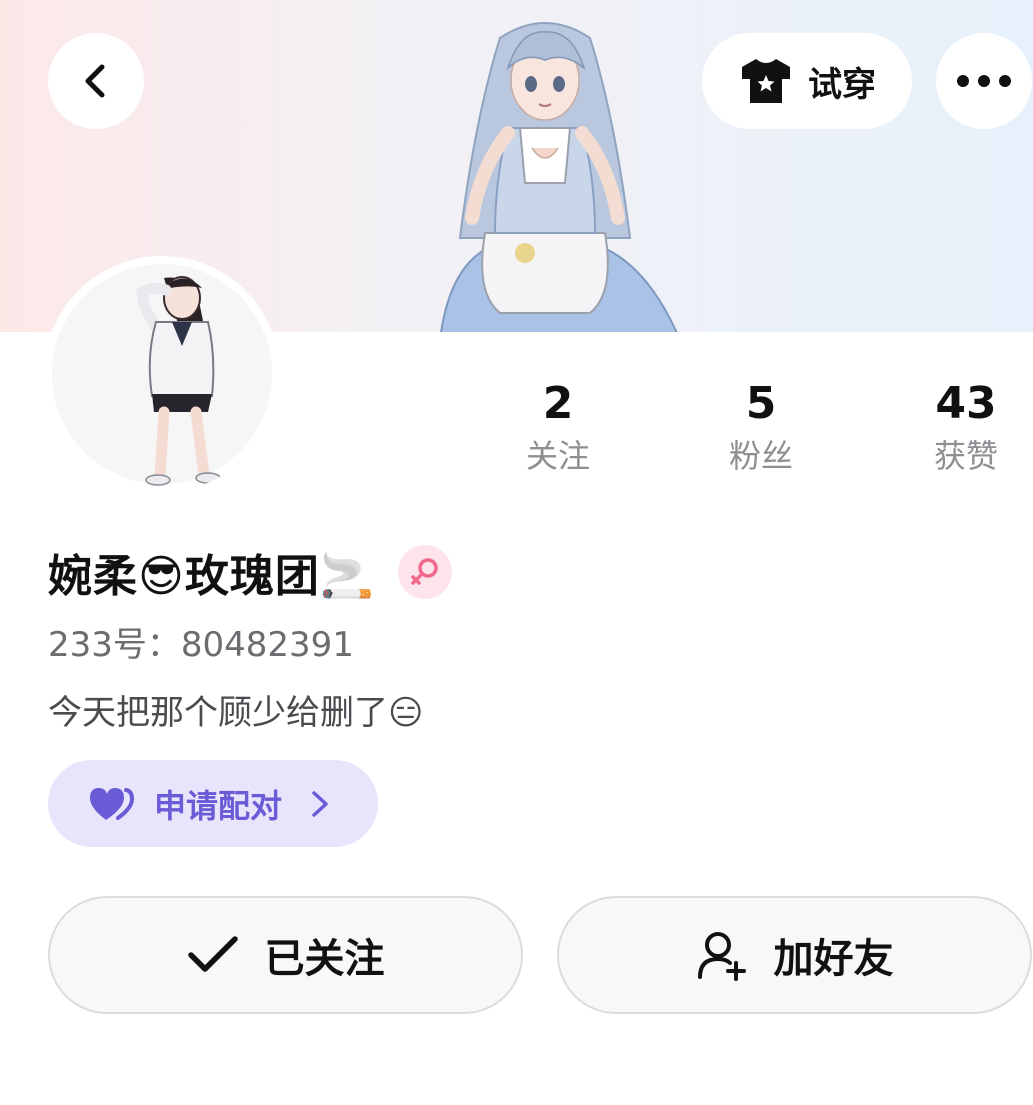  What do you see at coordinates (766, 81) in the screenshot?
I see `tshirt-icon` at bounding box center [766, 81].